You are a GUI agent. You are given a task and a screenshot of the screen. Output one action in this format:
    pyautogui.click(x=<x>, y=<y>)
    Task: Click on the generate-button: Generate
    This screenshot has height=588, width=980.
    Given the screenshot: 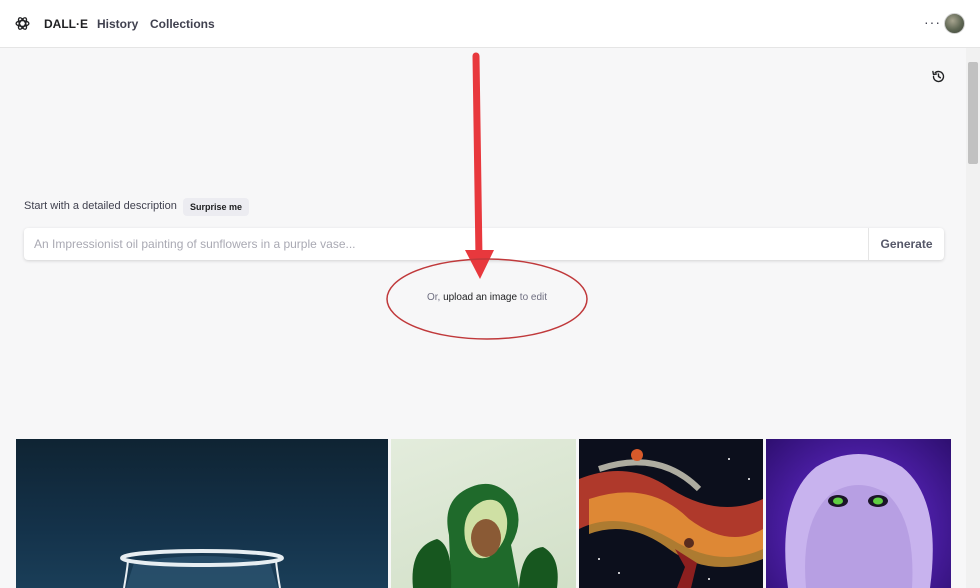 What is the action you would take?
    pyautogui.click(x=906, y=244)
    